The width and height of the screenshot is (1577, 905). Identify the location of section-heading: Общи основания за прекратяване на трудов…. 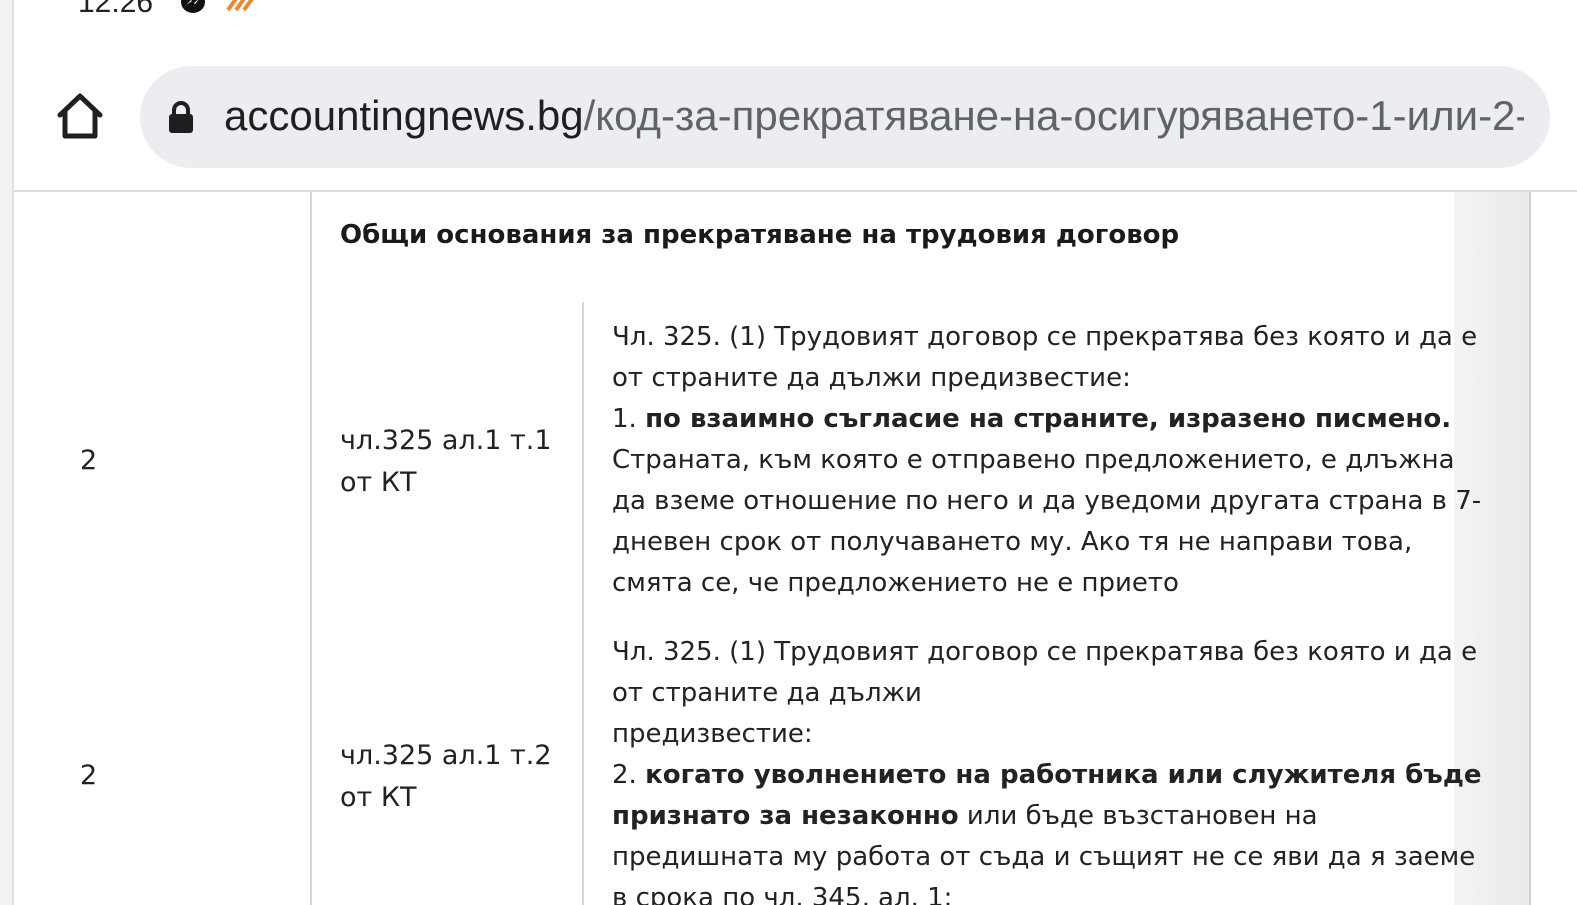
(760, 235).